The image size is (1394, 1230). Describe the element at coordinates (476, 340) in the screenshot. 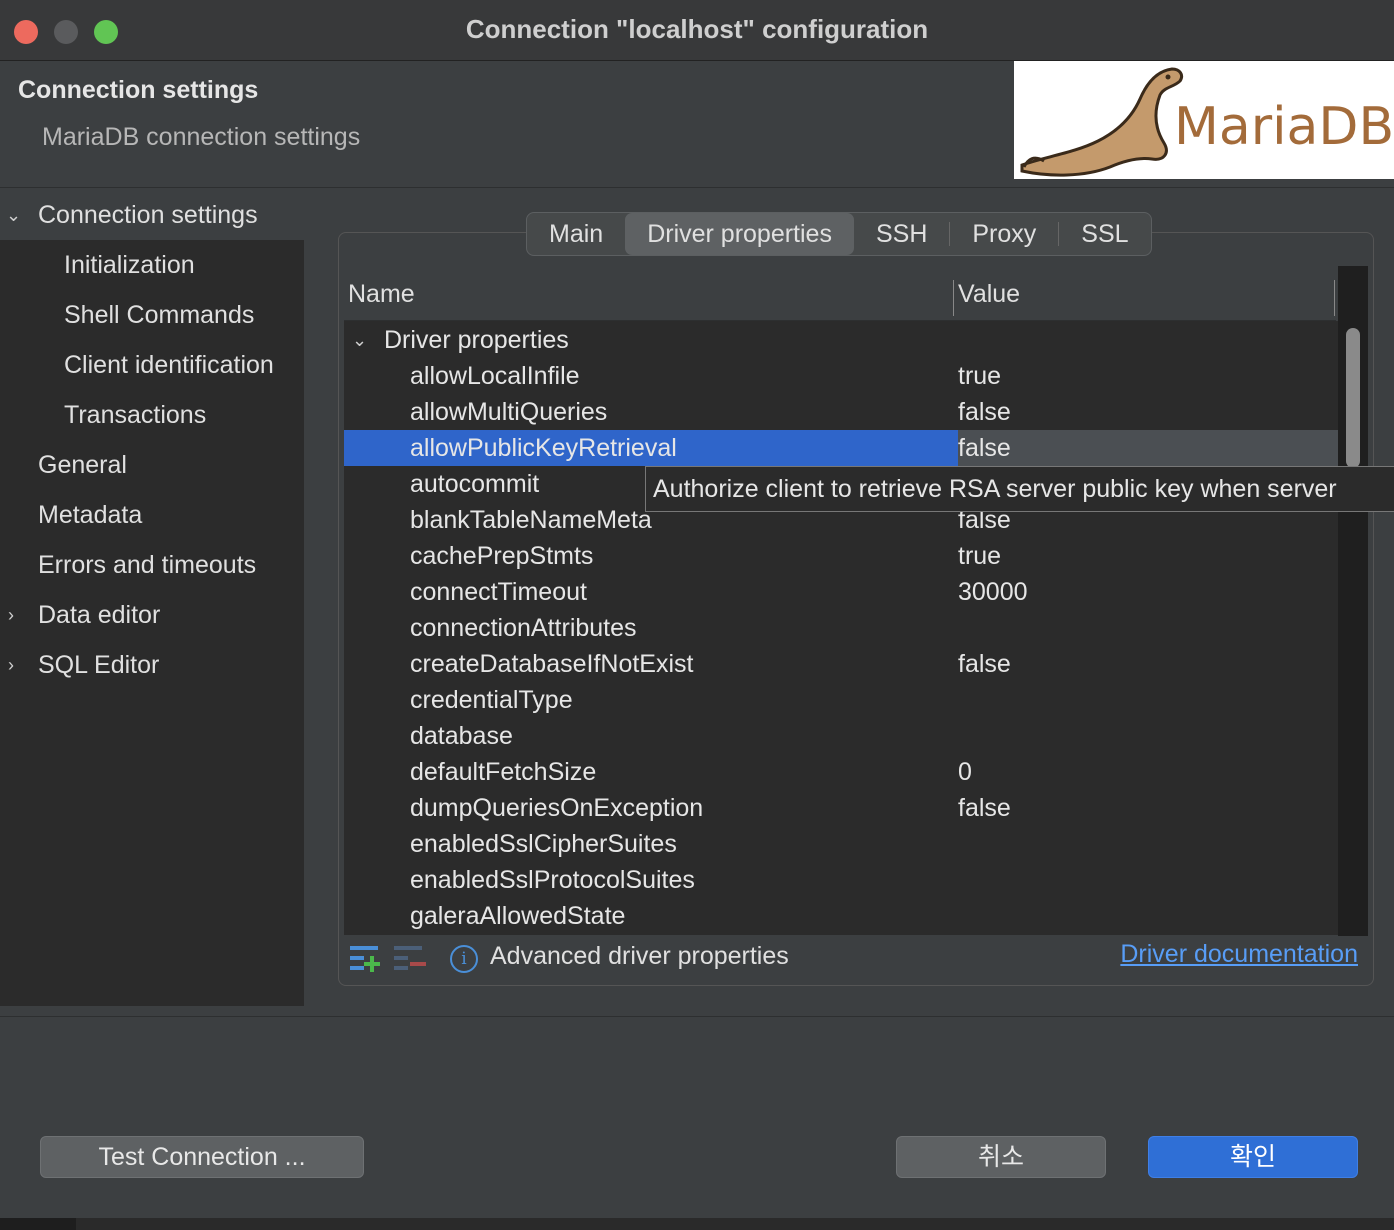

I see `group-label: Driver properties` at that location.